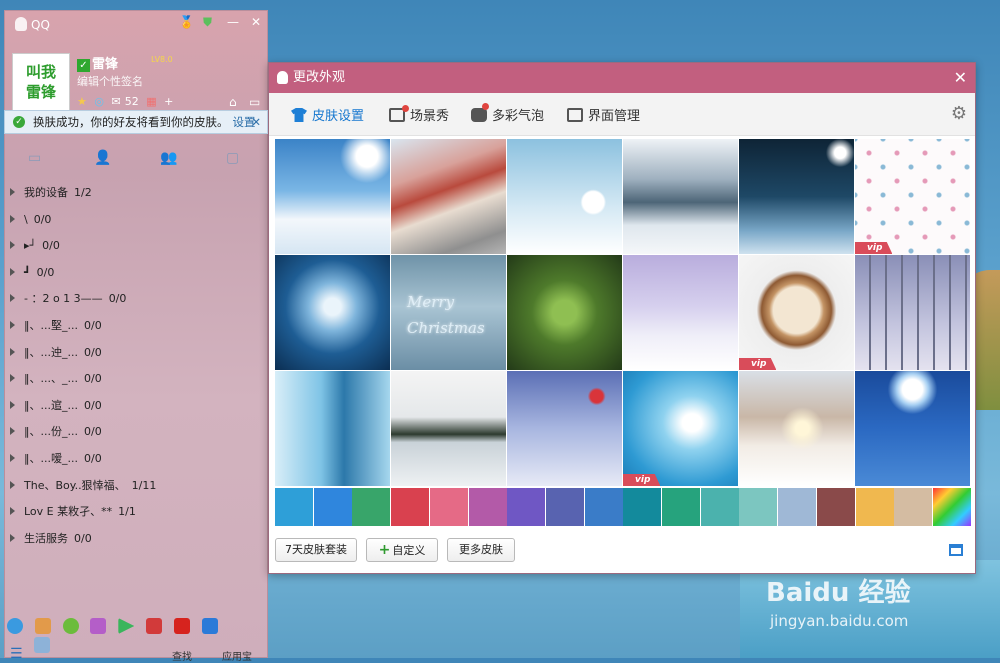 This screenshot has width=1000, height=663. I want to click on group-tab-icon: 👥, so click(168, 158).